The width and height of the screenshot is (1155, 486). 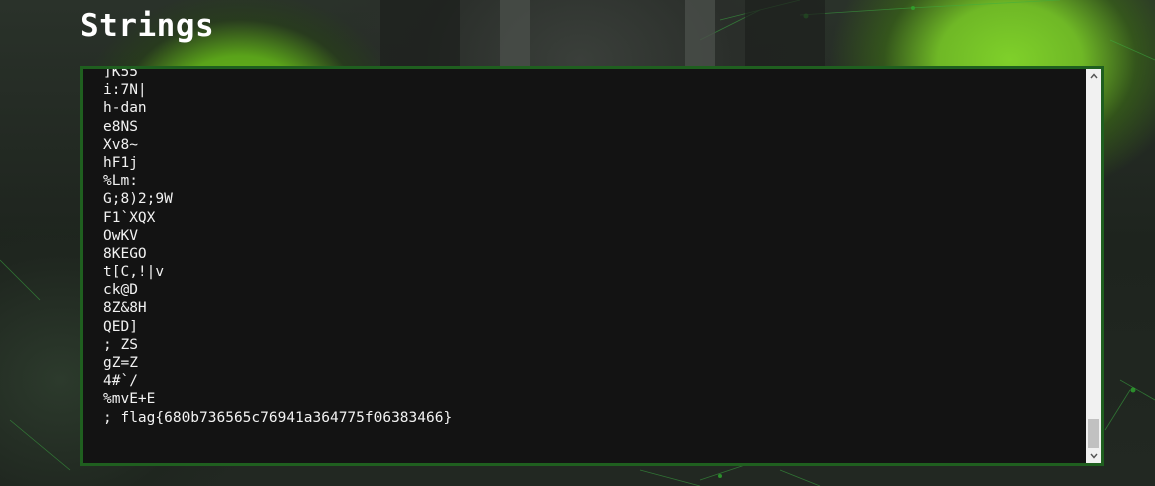 What do you see at coordinates (129, 217) in the screenshot?
I see `string-line: F1`XQX` at bounding box center [129, 217].